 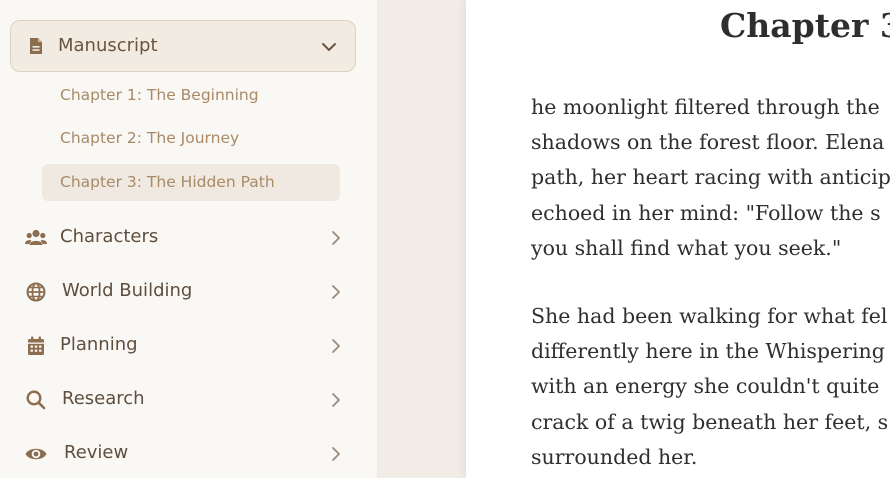 What do you see at coordinates (159, 95) in the screenshot?
I see `chapter-item-label: Chapter 1: The Beginning` at bounding box center [159, 95].